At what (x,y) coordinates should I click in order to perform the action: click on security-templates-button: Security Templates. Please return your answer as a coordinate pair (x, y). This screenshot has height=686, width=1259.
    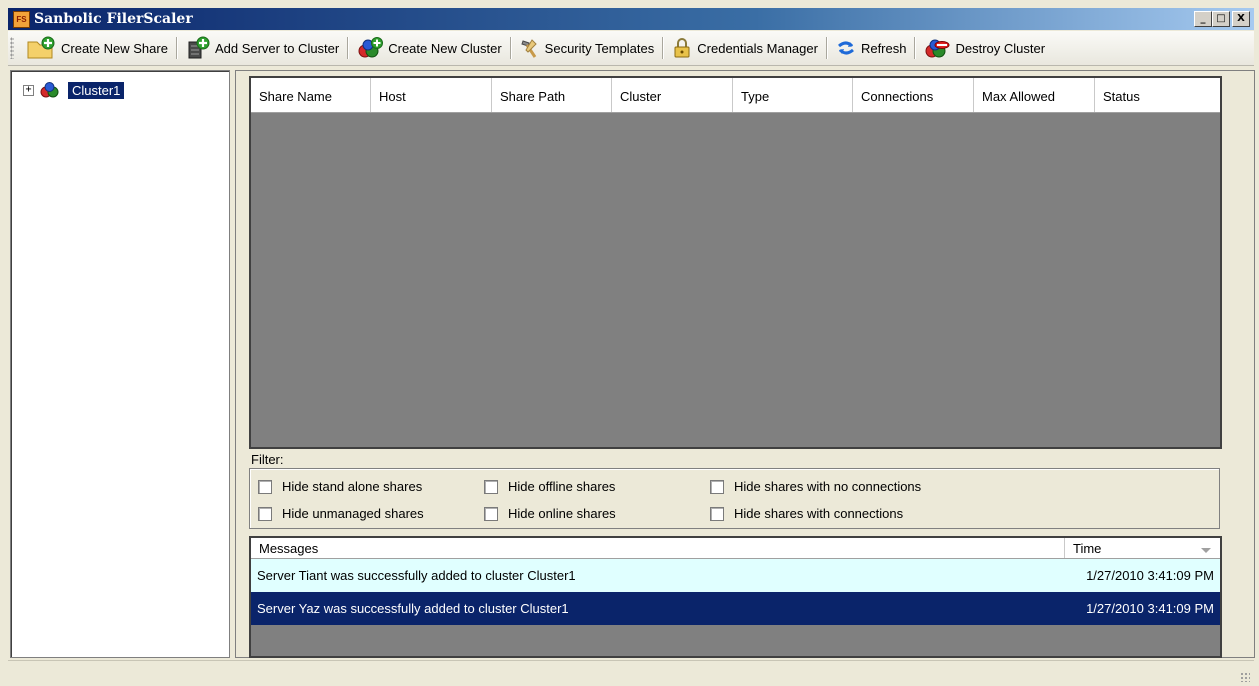
    Looking at the image, I should click on (587, 48).